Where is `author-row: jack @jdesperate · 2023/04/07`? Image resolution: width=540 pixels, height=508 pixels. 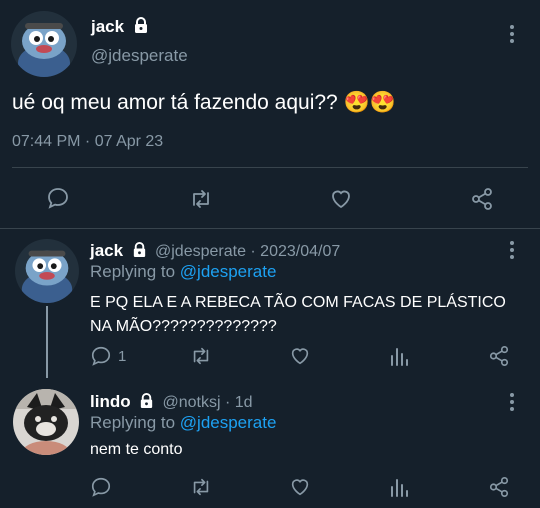 author-row: jack @jdesperate · 2023/04/07 is located at coordinates (215, 252).